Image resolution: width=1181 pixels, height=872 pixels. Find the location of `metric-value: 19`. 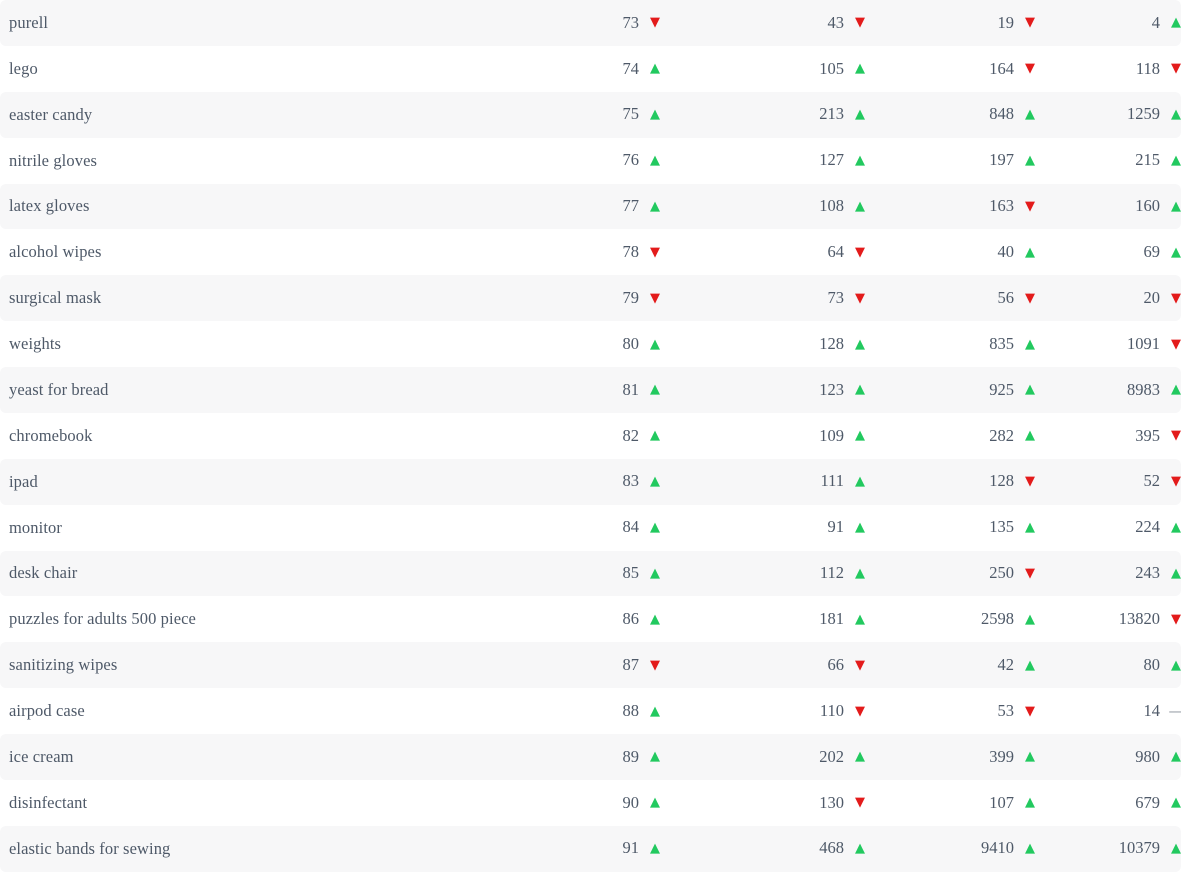

metric-value: 19 is located at coordinates (1006, 22).